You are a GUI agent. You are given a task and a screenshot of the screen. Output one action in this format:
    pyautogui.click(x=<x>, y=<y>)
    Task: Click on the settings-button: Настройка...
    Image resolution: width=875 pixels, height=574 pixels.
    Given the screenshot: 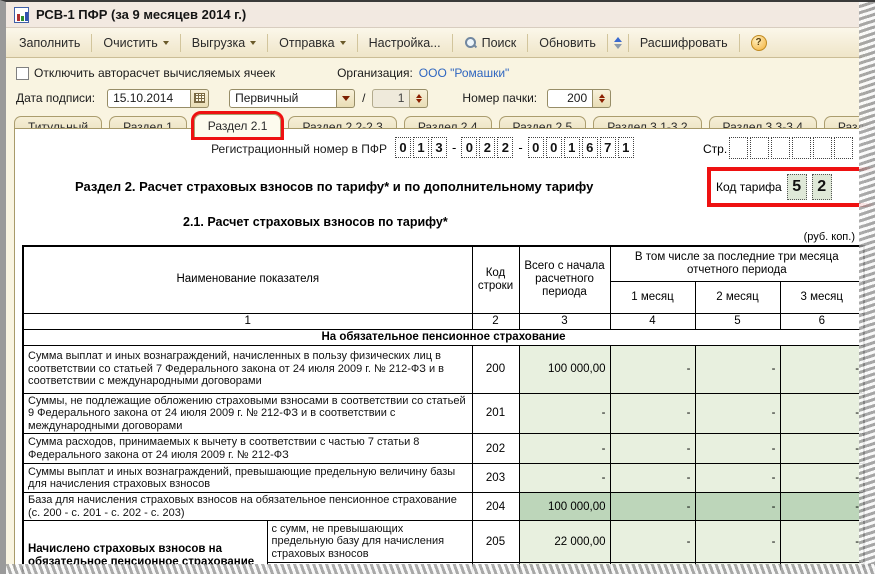 What is the action you would take?
    pyautogui.click(x=405, y=43)
    